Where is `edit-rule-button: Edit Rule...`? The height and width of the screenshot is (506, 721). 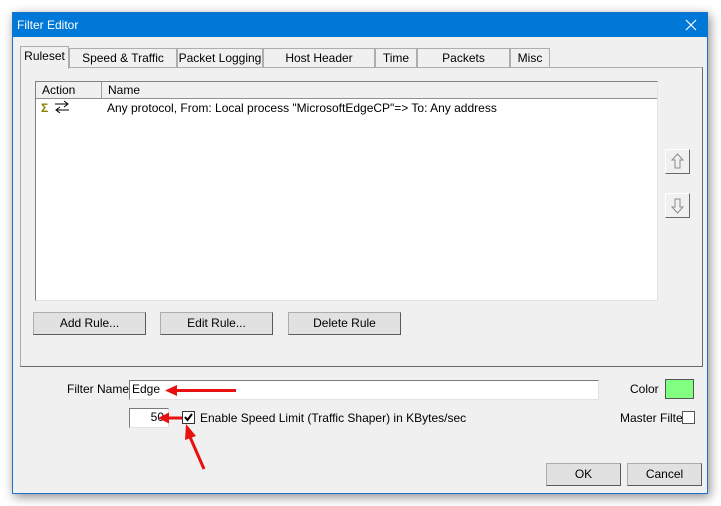 edit-rule-button: Edit Rule... is located at coordinates (216, 323).